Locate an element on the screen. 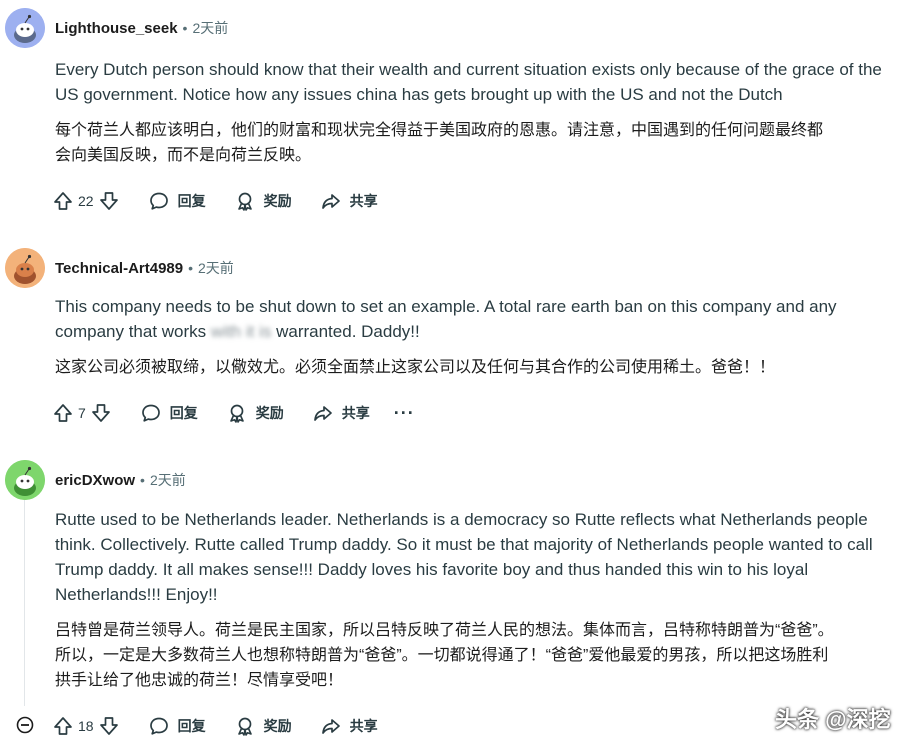 The image size is (918, 751). collapse-thread-button is located at coordinates (25, 725).